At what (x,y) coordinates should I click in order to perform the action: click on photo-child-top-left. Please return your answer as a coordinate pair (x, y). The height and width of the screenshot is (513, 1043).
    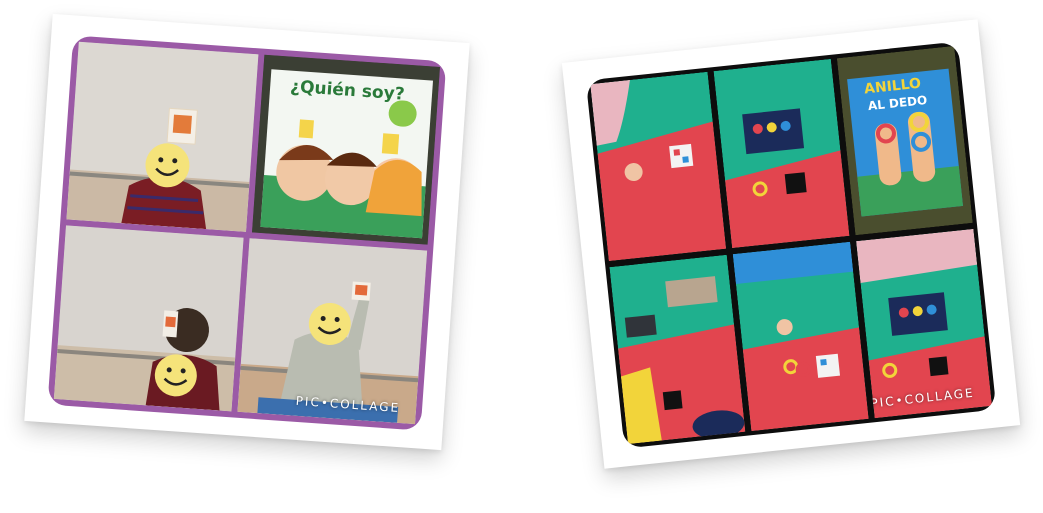
    Looking at the image, I should click on (162, 136).